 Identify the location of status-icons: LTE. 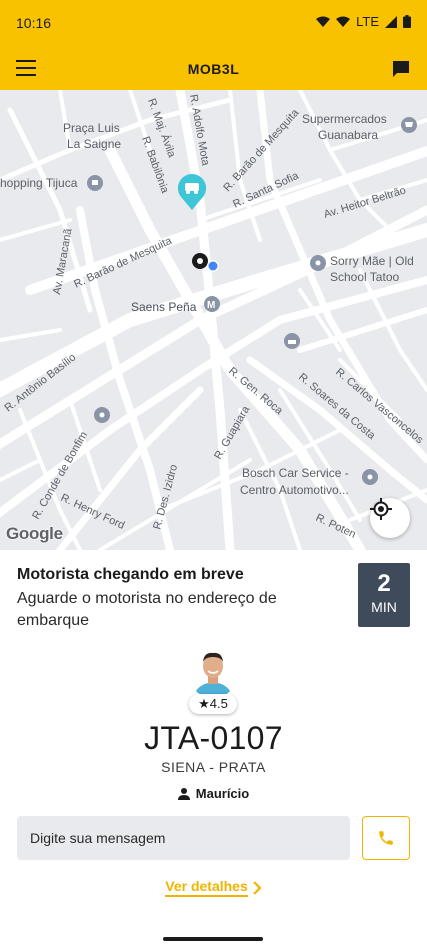
(363, 21).